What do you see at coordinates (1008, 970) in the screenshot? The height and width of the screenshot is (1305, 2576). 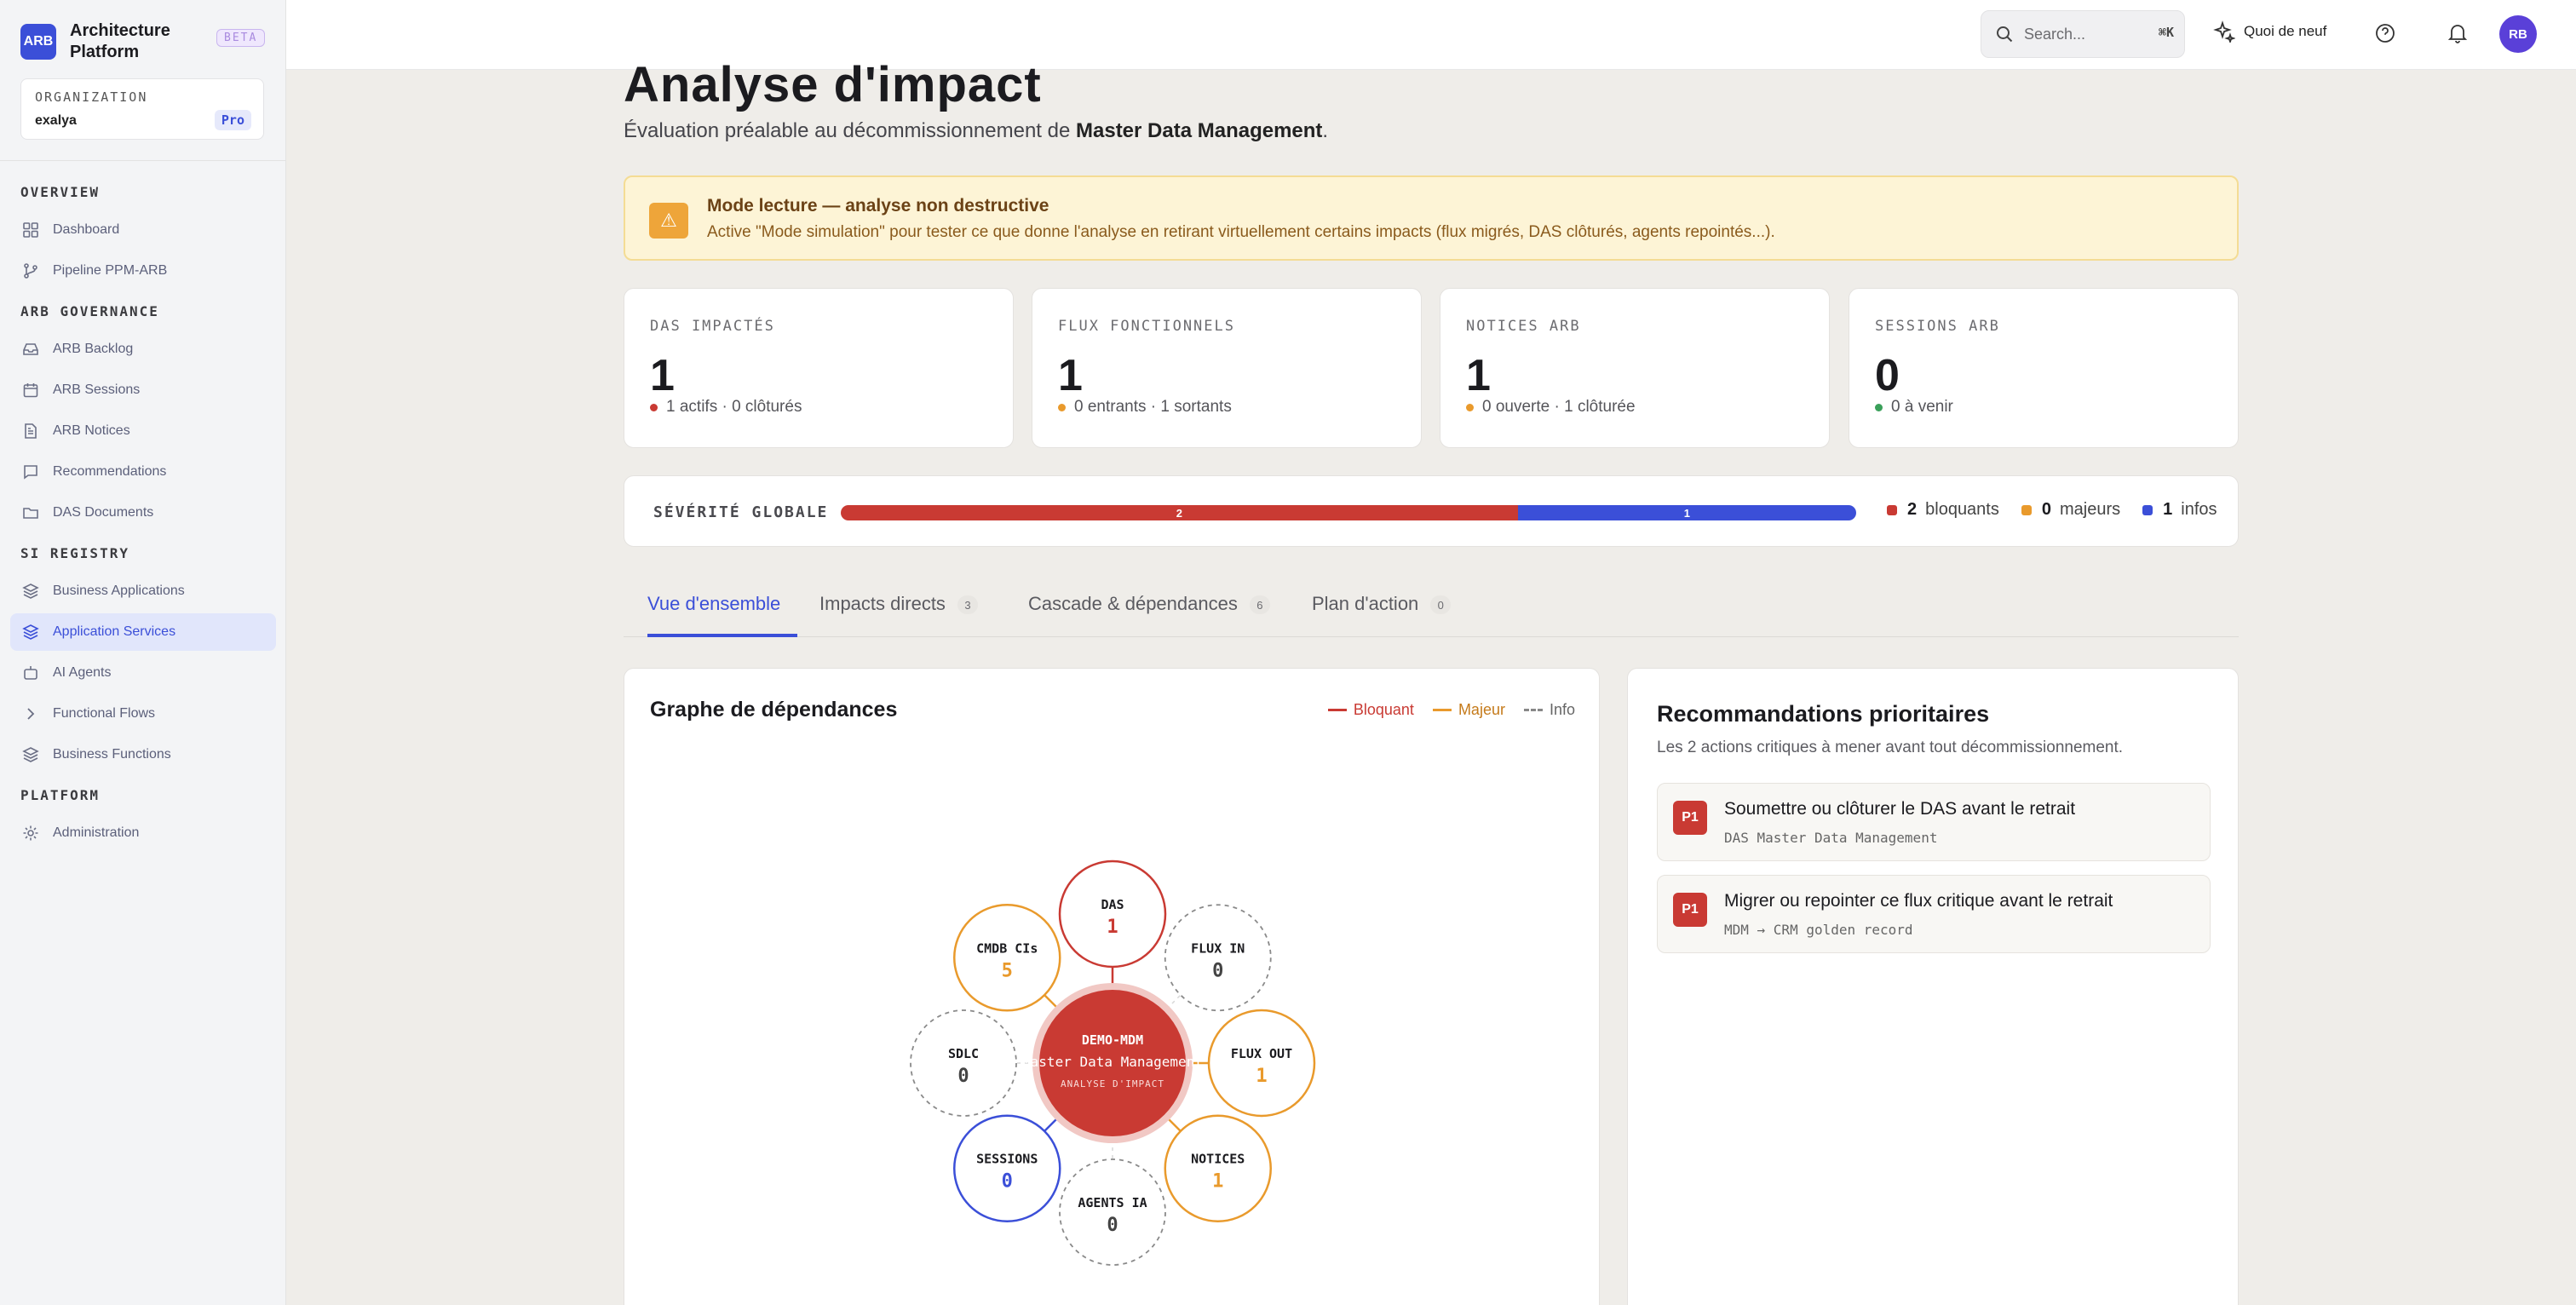 I see `graph-node-value: 5` at bounding box center [1008, 970].